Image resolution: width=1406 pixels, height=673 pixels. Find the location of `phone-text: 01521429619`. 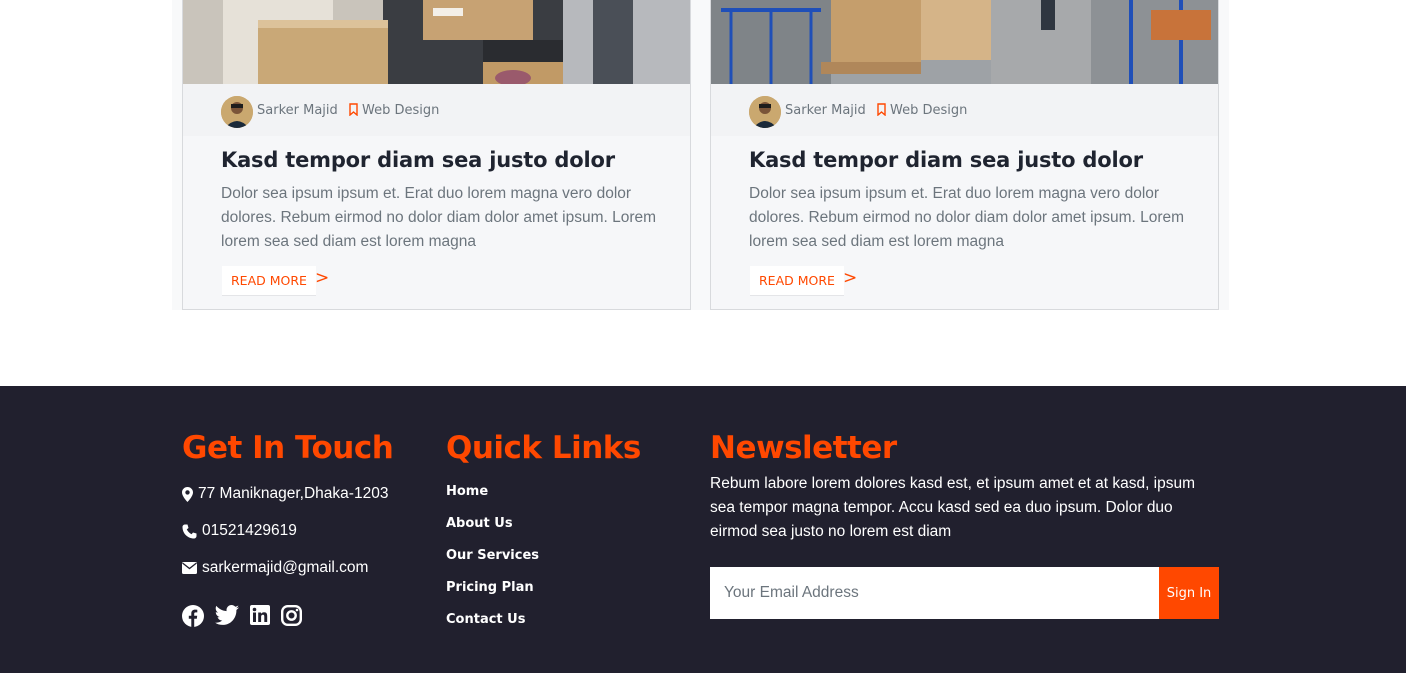

phone-text: 01521429619 is located at coordinates (249, 530).